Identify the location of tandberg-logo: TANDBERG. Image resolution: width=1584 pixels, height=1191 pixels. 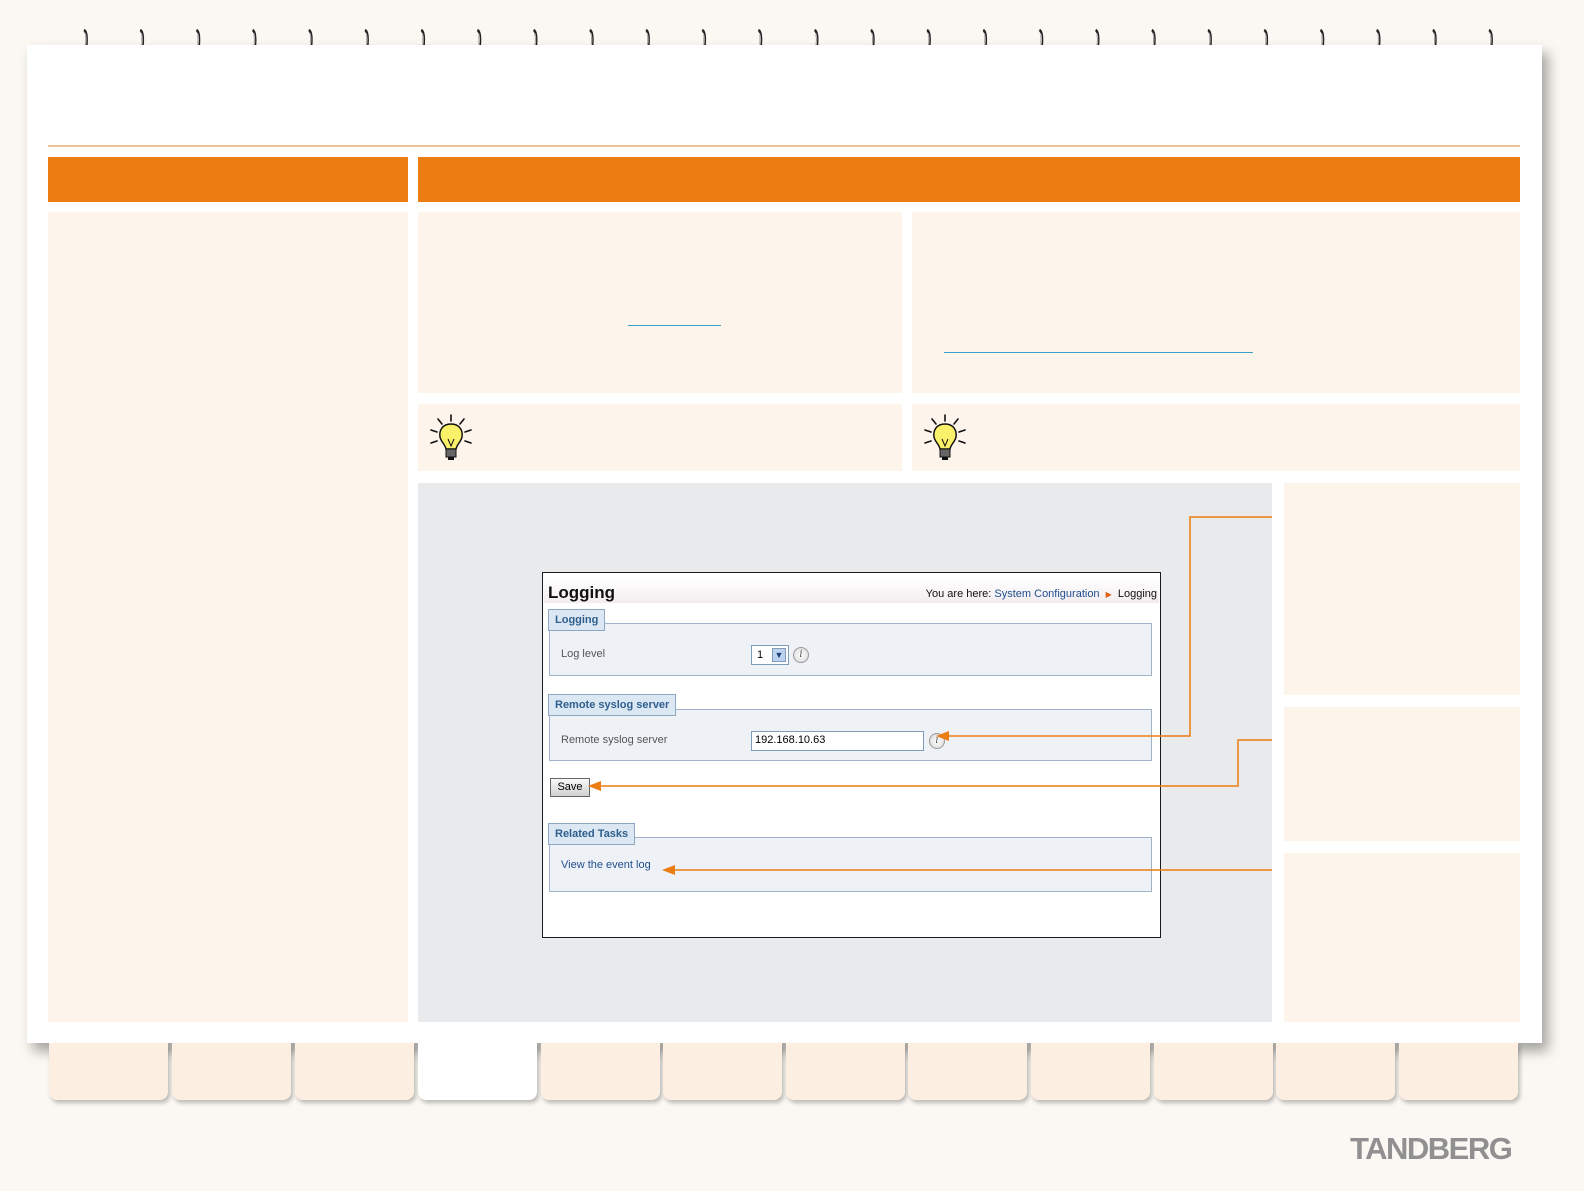
(1431, 1148).